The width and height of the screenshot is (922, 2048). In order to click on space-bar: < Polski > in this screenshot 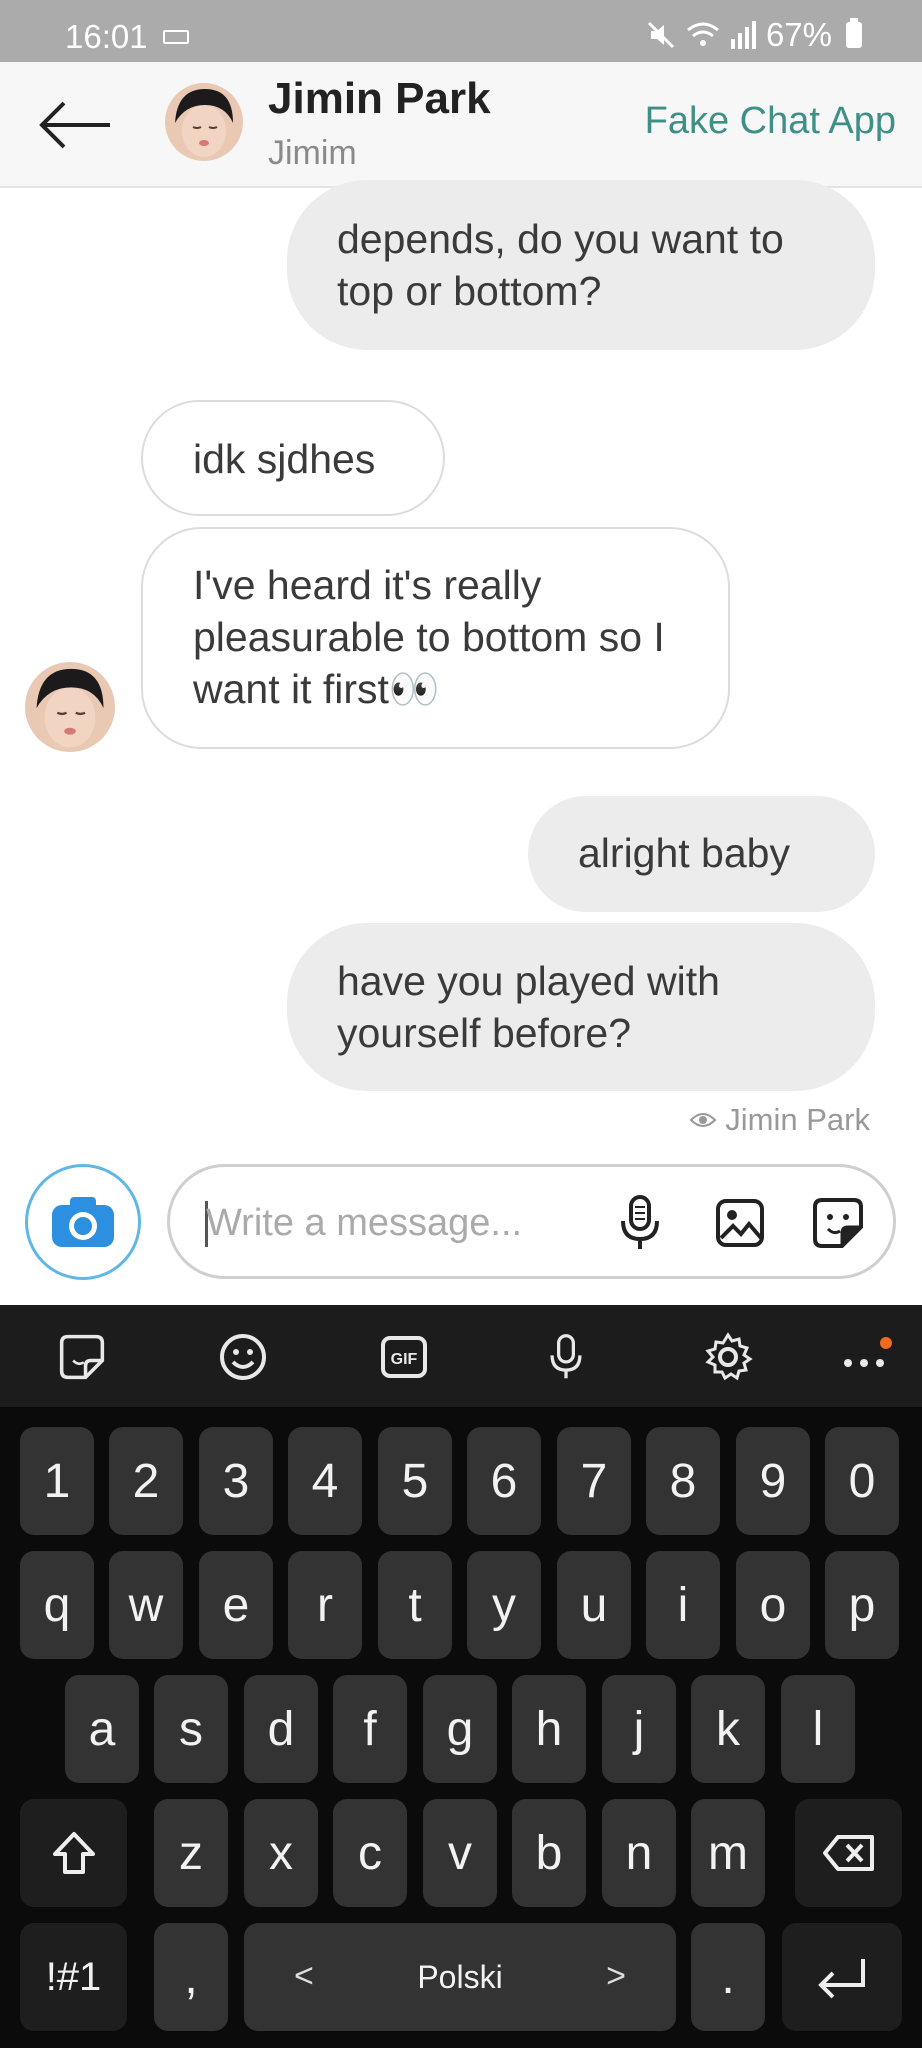, I will do `click(460, 1977)`.